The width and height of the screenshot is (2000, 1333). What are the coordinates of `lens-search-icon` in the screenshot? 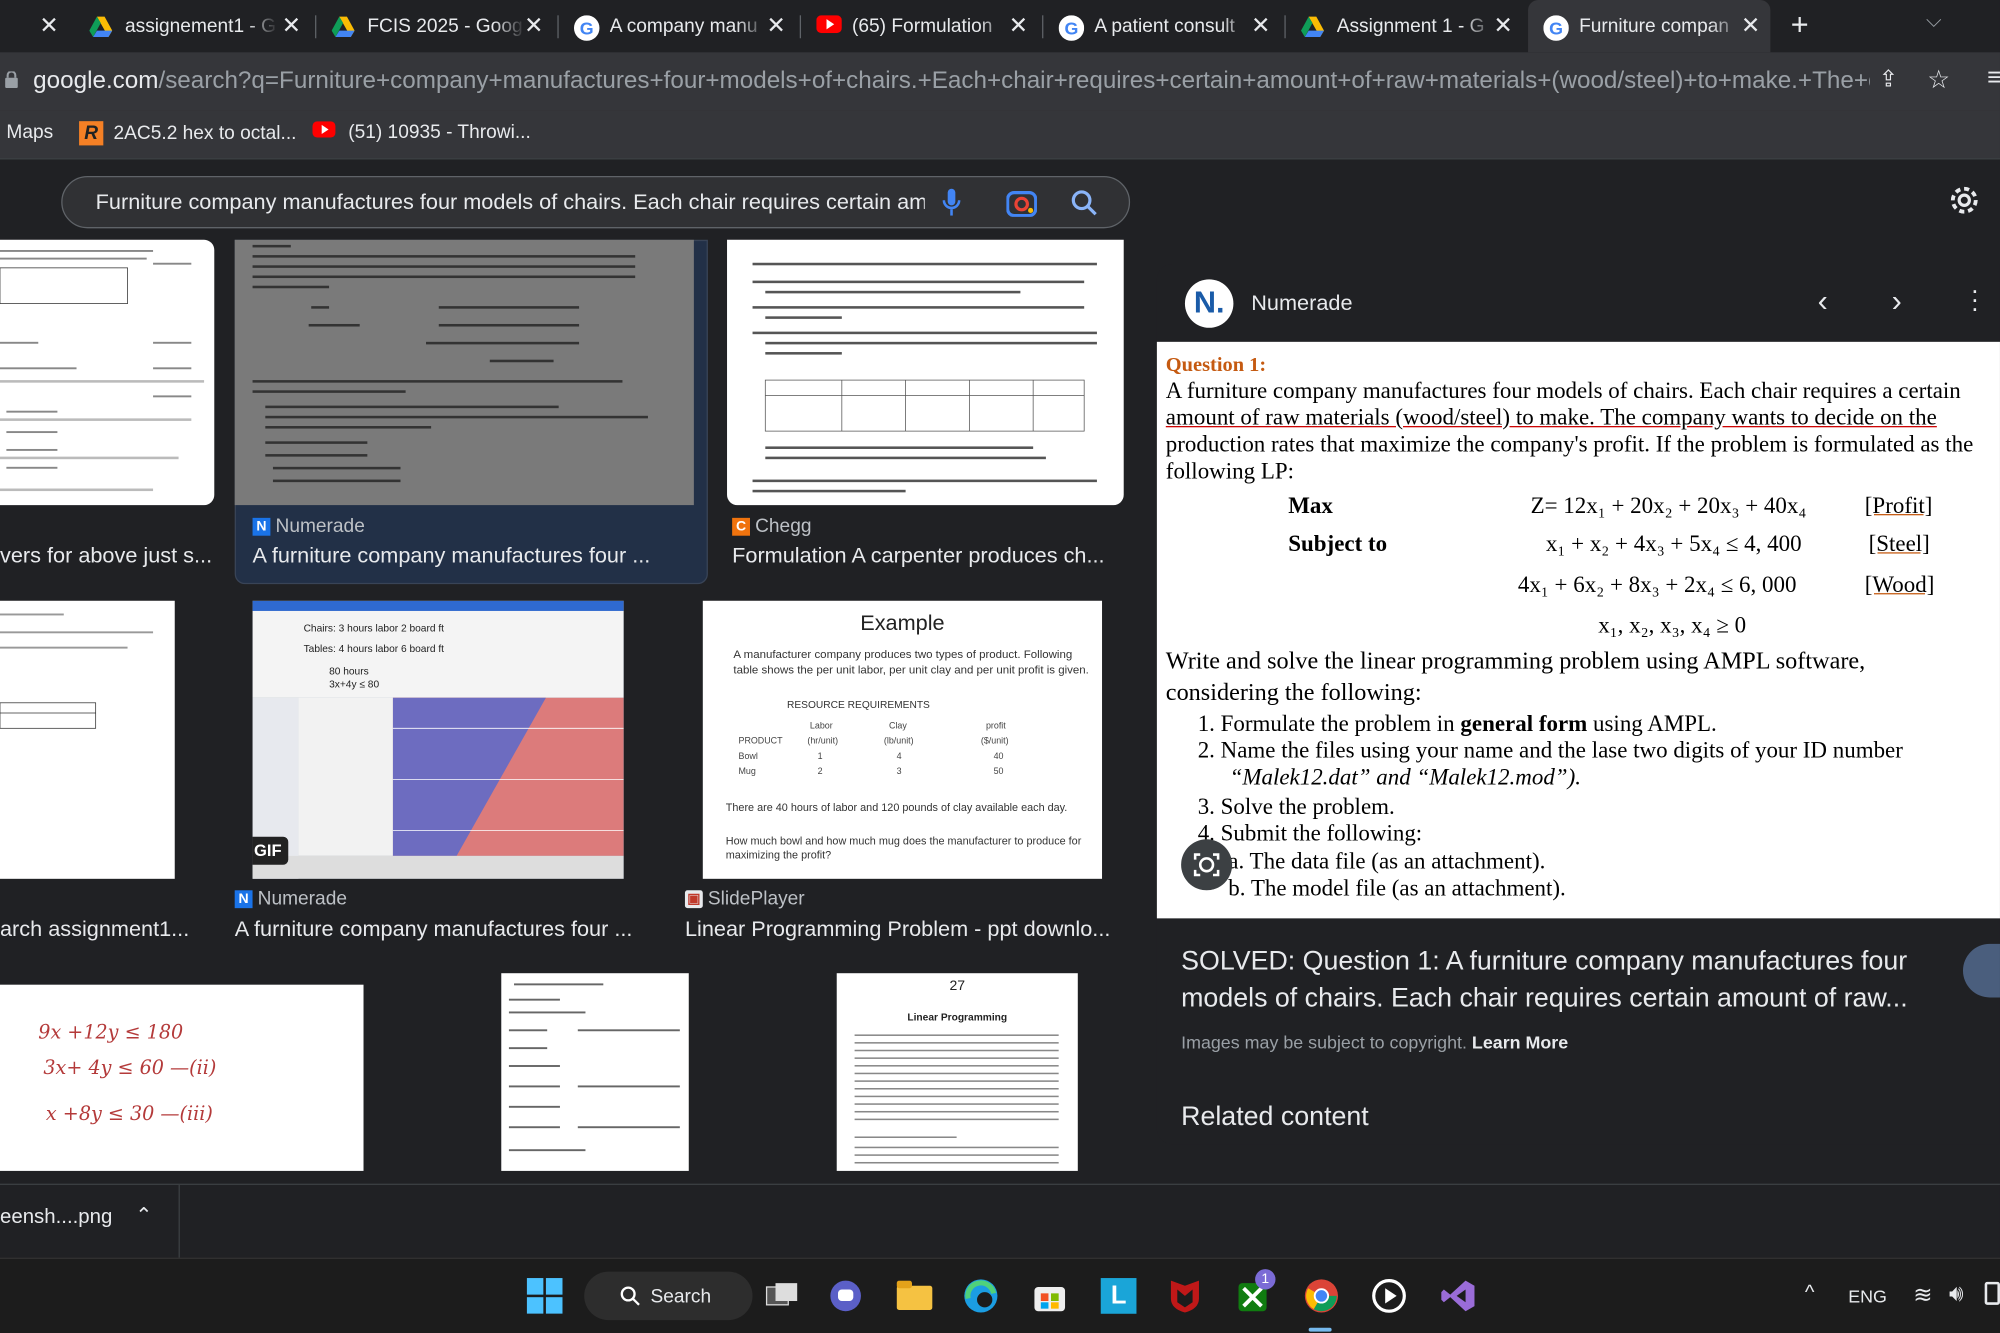 It's located at (1207, 865).